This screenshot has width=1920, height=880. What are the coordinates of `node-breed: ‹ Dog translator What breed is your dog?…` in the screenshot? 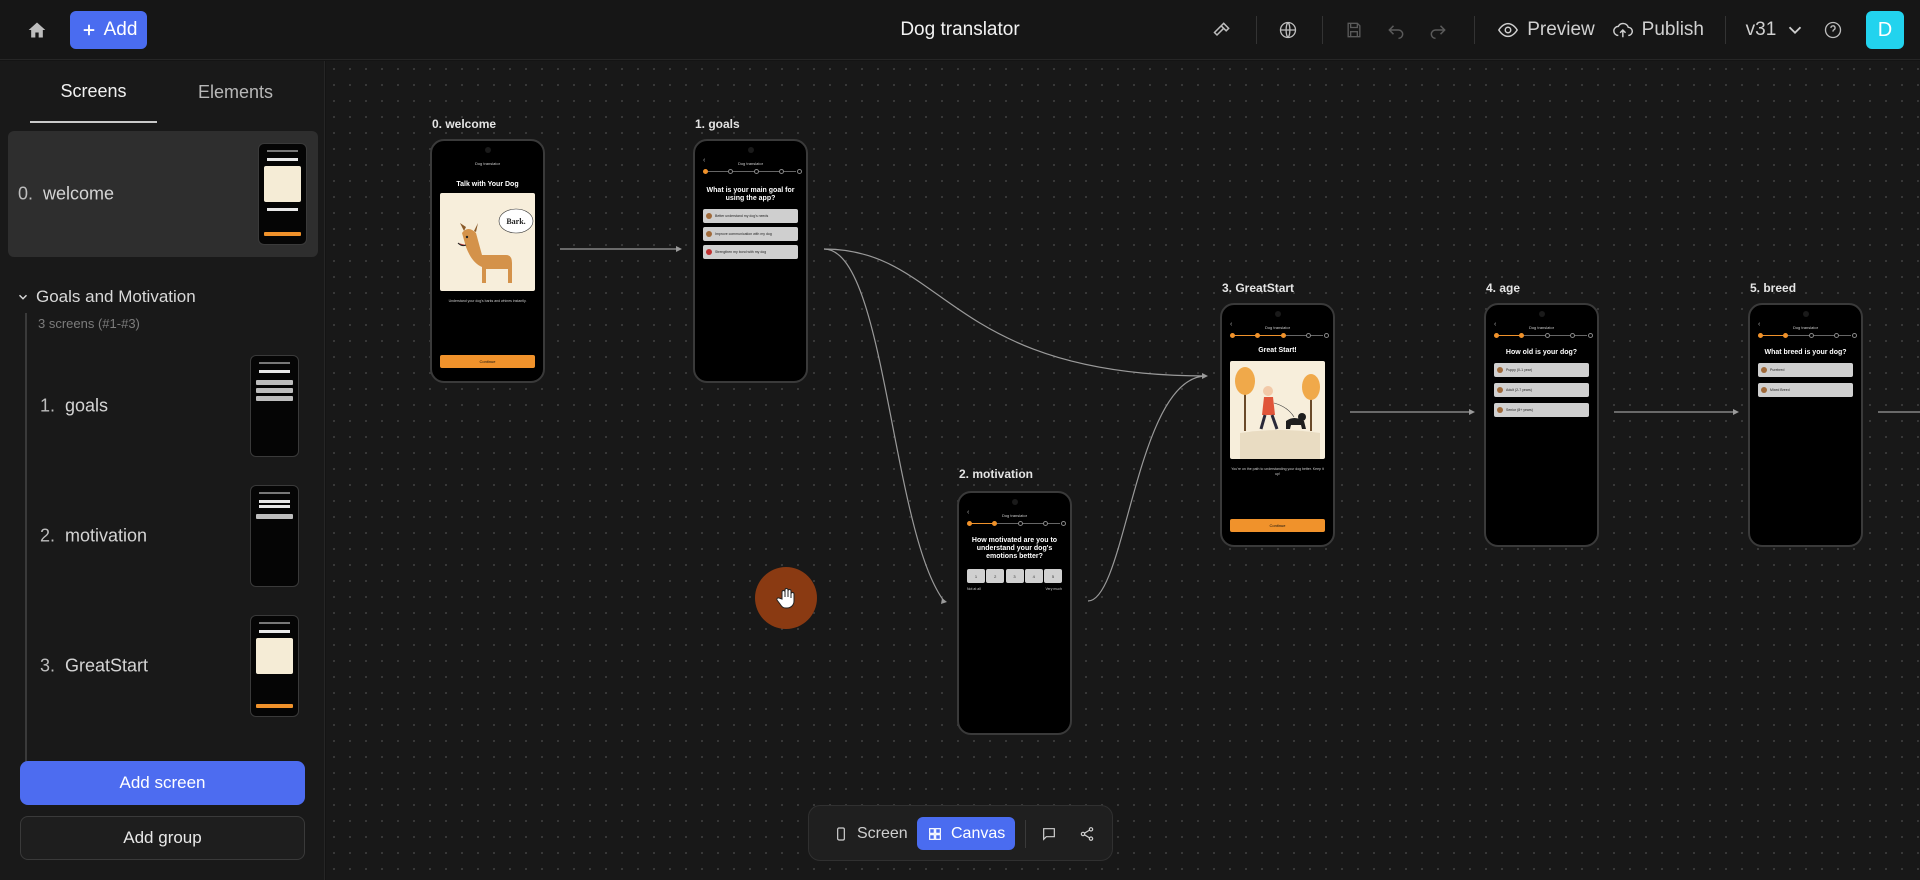 It's located at (1805, 425).